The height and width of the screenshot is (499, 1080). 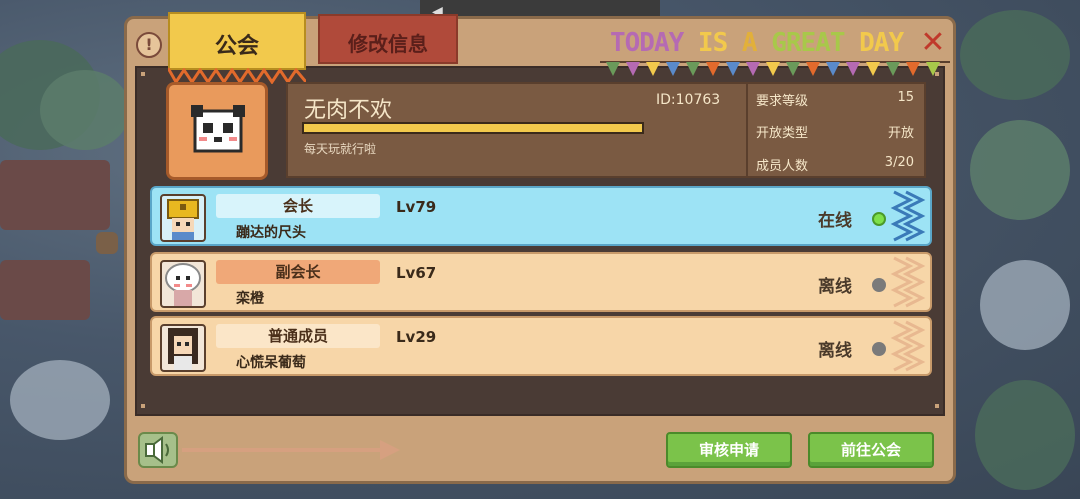 I want to click on member-level: Lv29, so click(x=416, y=337).